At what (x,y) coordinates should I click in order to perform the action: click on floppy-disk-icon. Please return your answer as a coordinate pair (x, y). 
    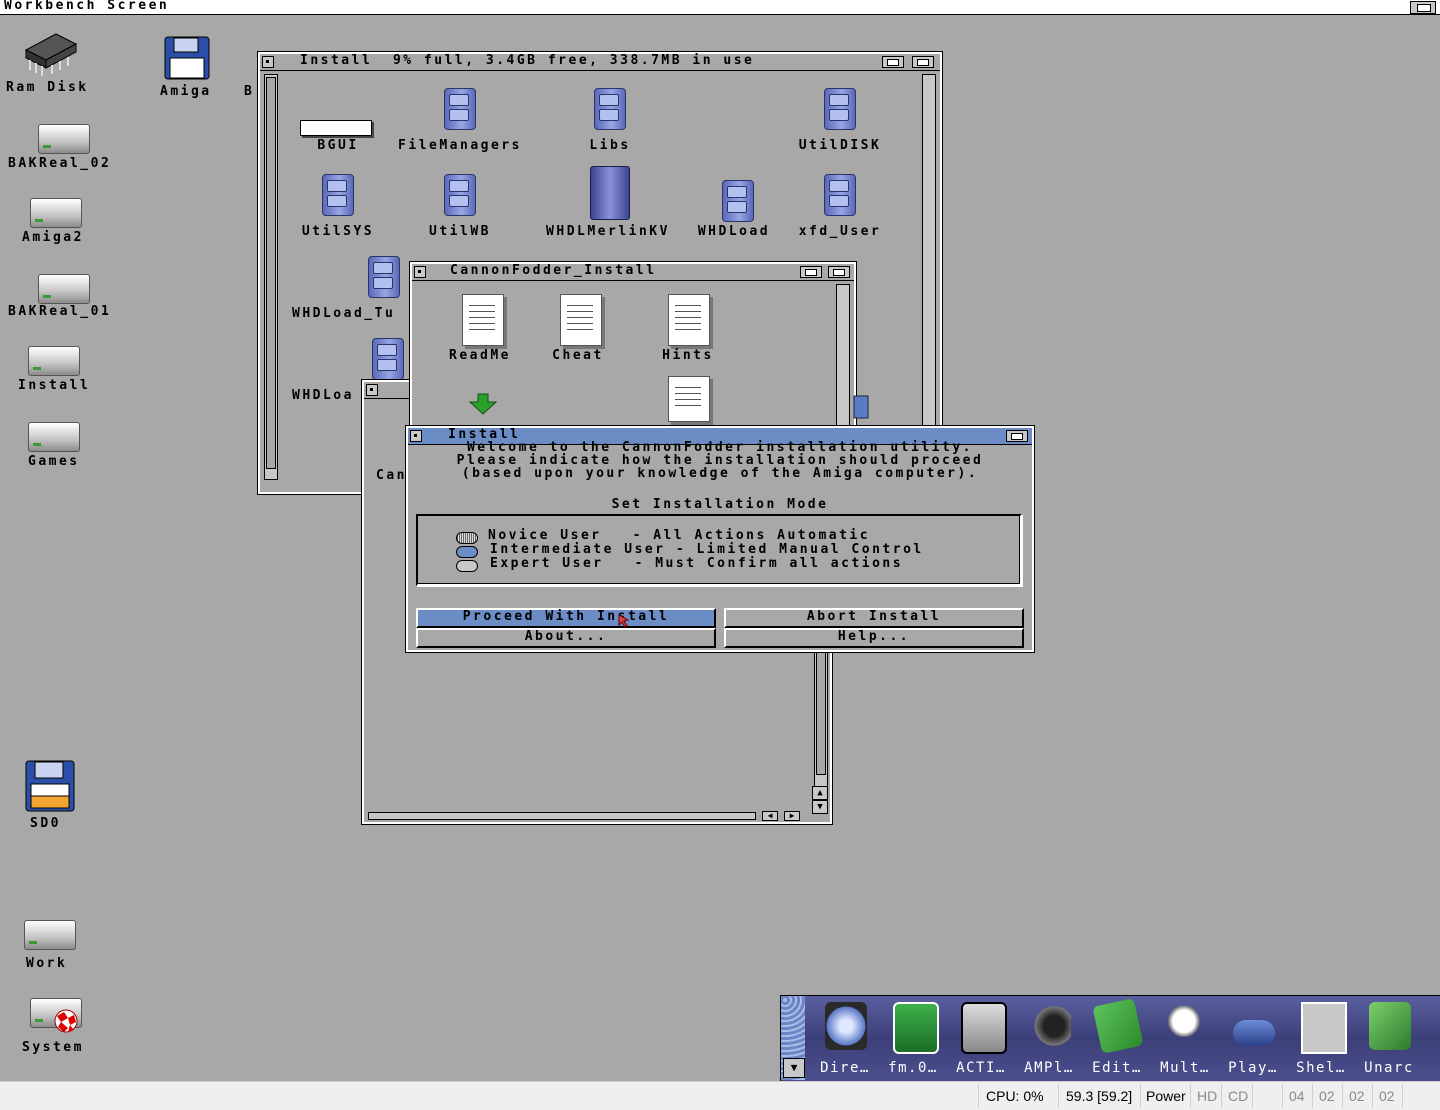
    Looking at the image, I should click on (50, 786).